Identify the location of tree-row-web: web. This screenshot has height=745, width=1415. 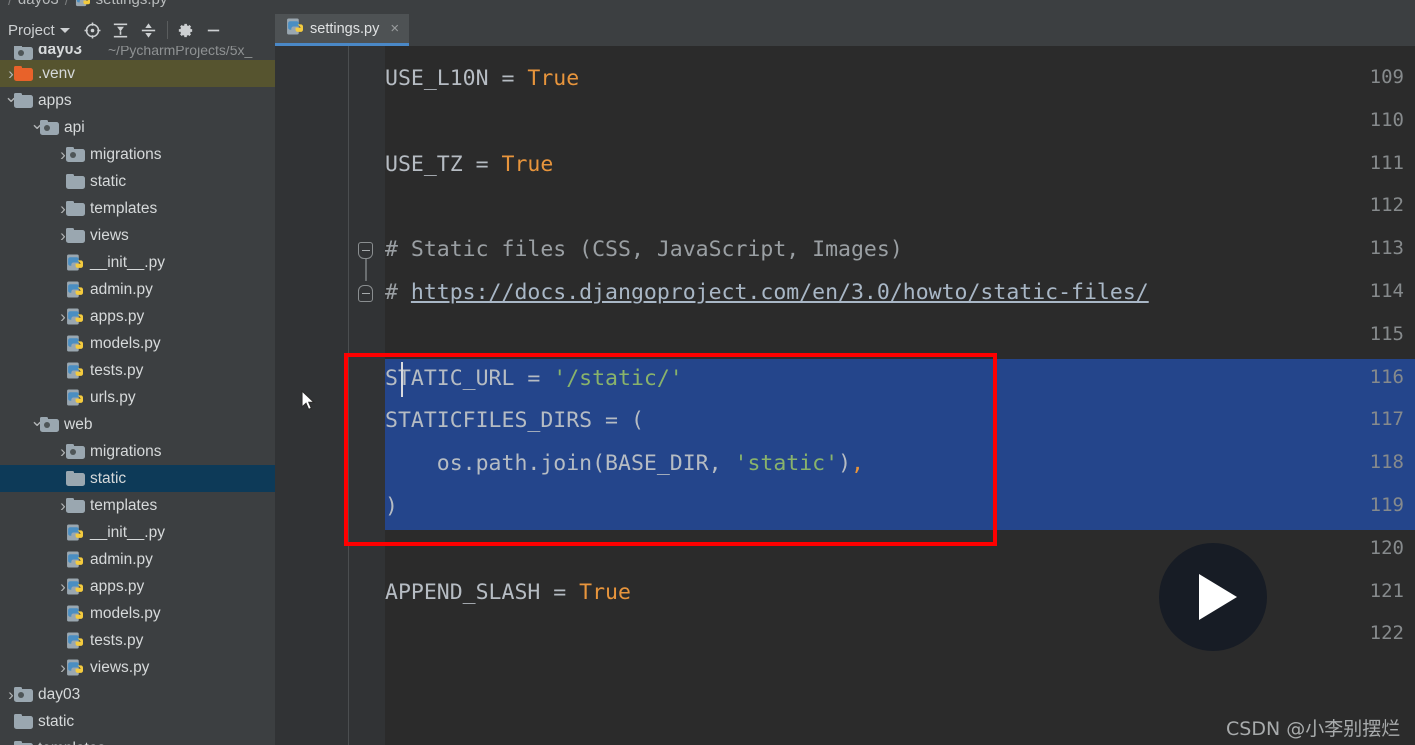
(137, 424).